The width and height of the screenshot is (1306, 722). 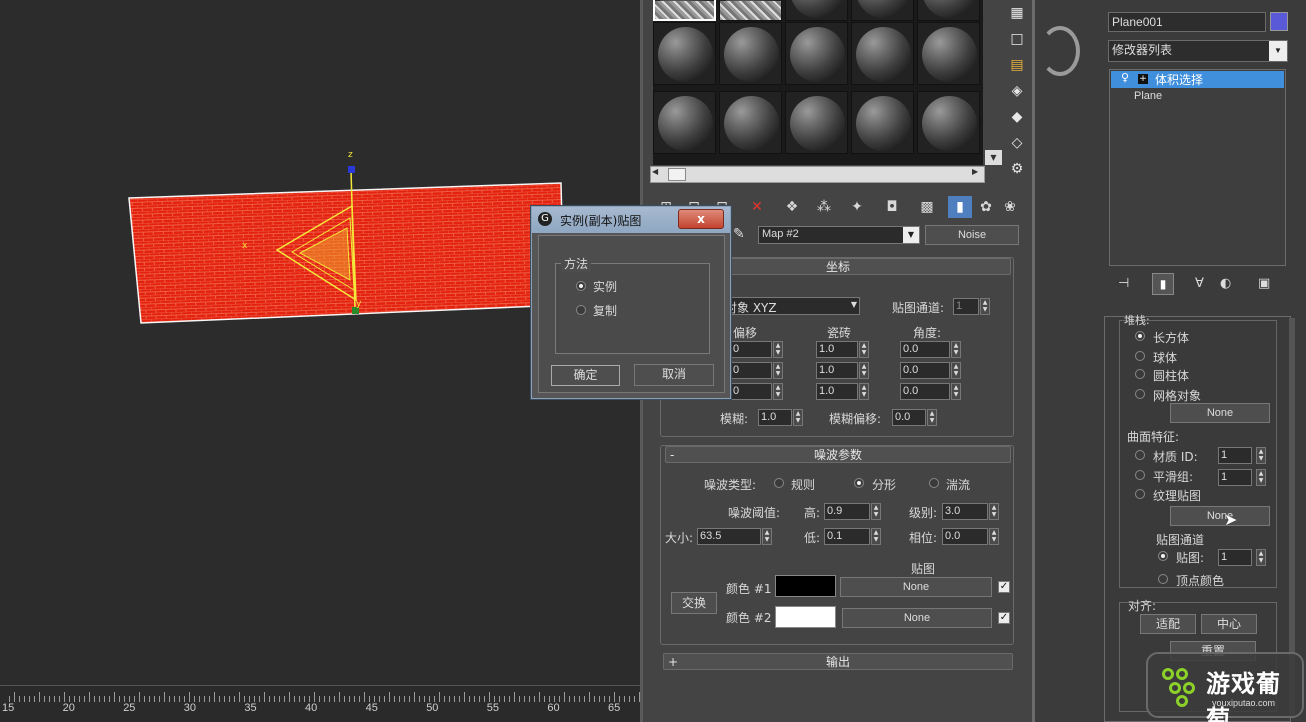 I want to click on method-copy-radio, so click(x=581, y=310).